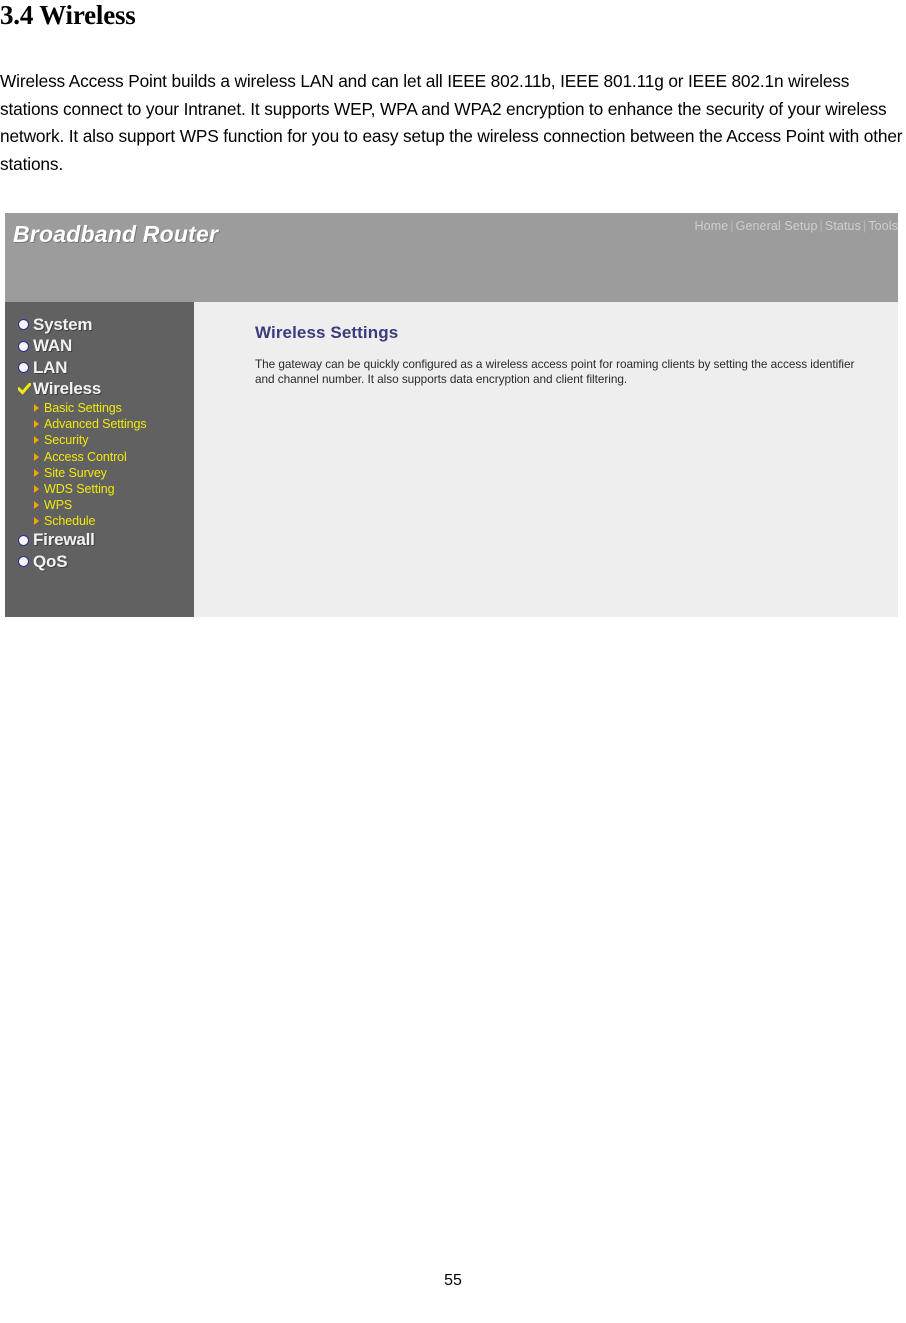  What do you see at coordinates (83, 408) in the screenshot?
I see `sidebar-subitem-label: Basic Settings` at bounding box center [83, 408].